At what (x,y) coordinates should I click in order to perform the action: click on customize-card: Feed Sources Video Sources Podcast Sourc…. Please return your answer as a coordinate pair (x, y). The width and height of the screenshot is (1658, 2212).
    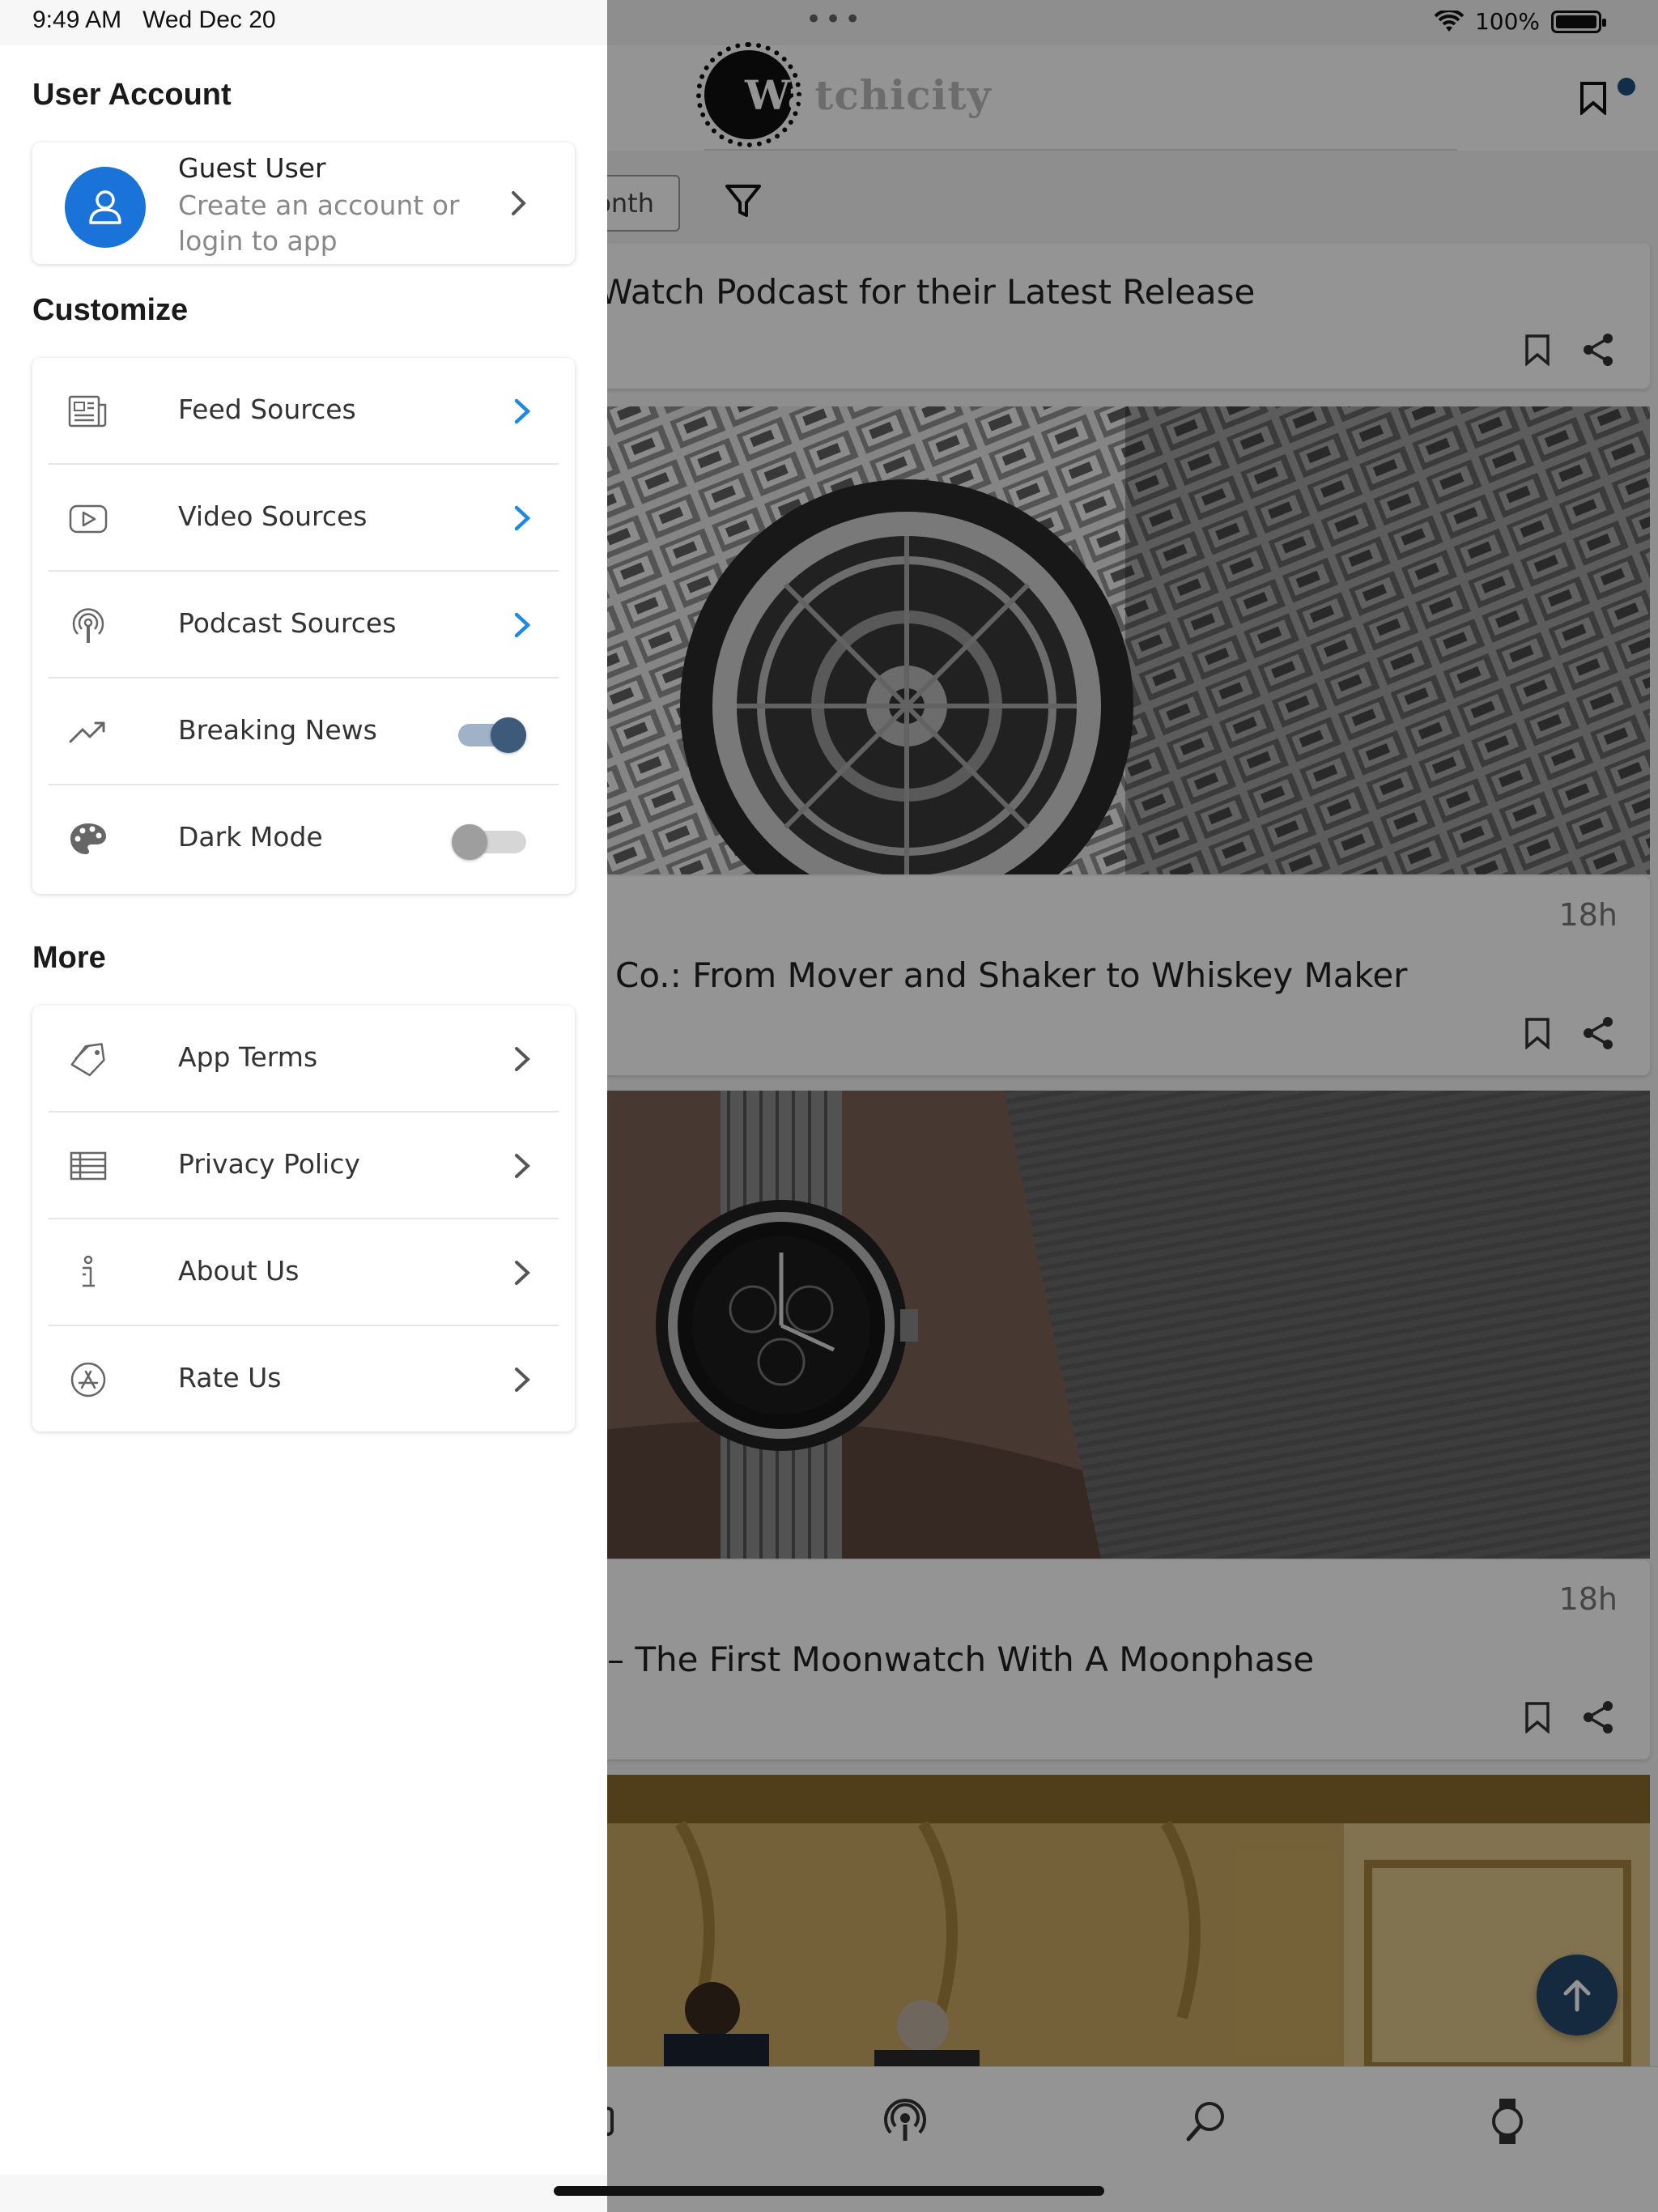
    Looking at the image, I should click on (303, 626).